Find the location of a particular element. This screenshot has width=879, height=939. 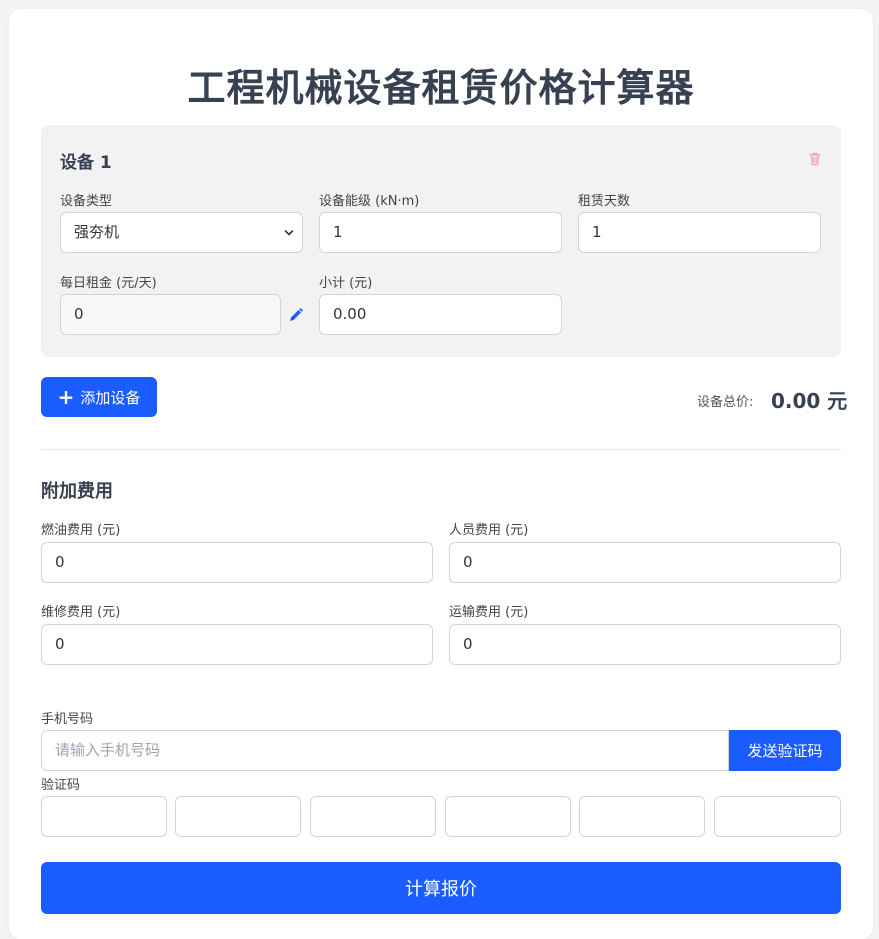

transport-fee-label: 运输费用 (元) is located at coordinates (489, 612).